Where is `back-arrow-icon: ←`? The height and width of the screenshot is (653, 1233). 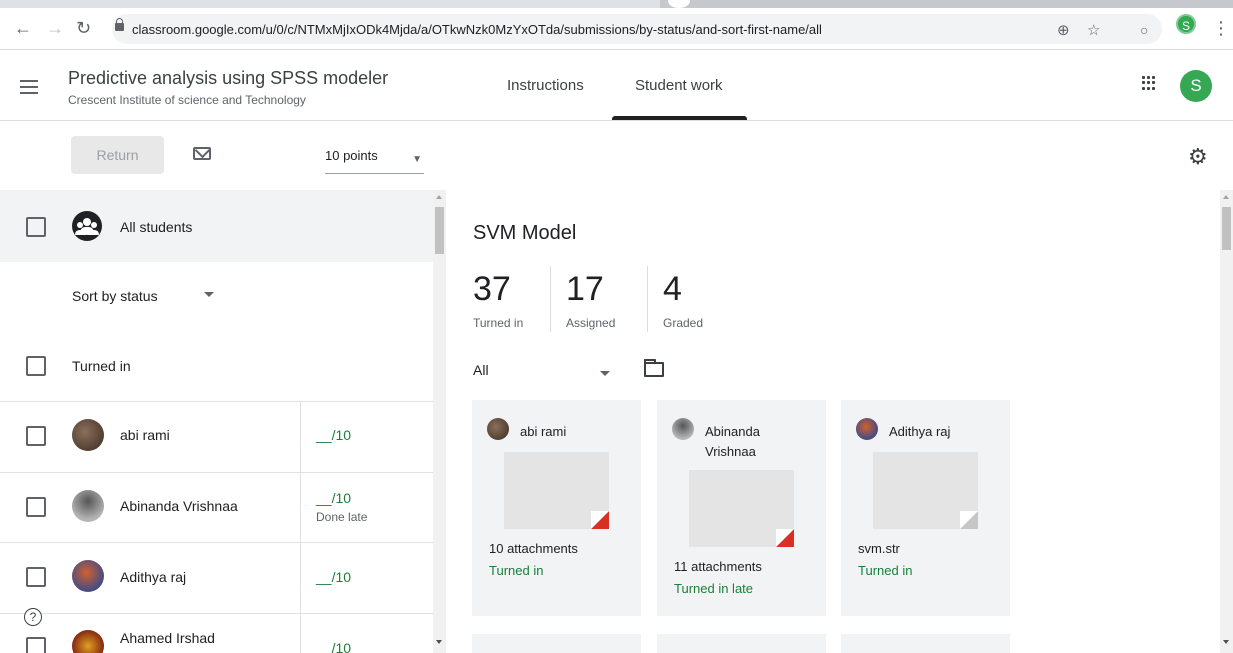 back-arrow-icon: ← is located at coordinates (23, 28).